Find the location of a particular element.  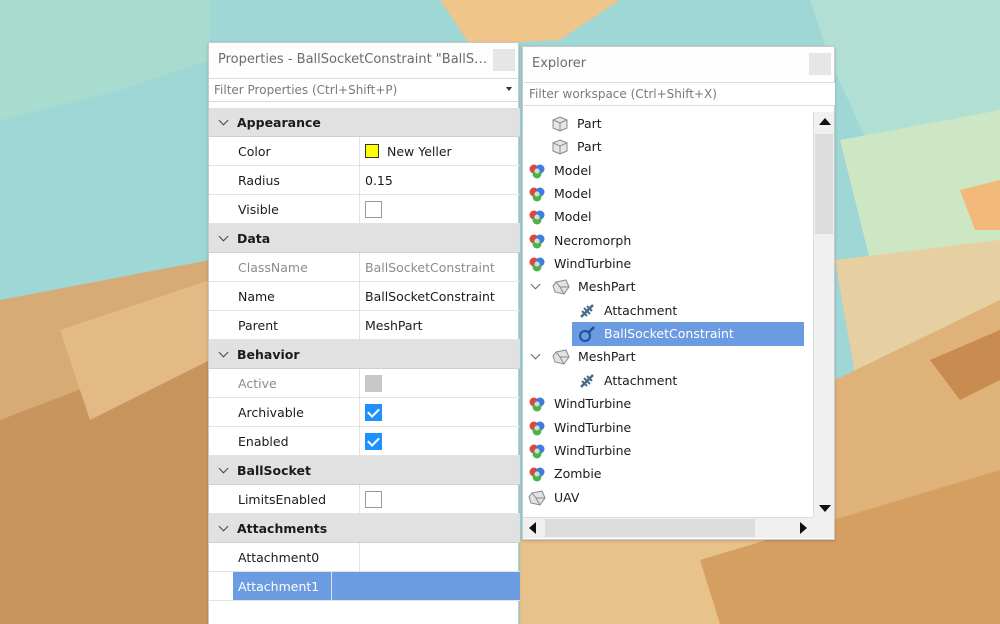

property-row-visible: Visible is located at coordinates (364, 209).